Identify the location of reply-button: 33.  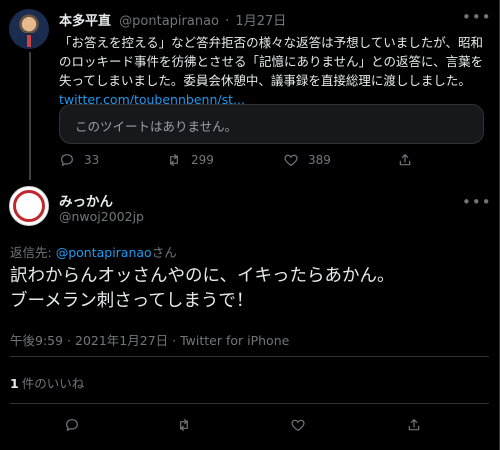
(79, 160).